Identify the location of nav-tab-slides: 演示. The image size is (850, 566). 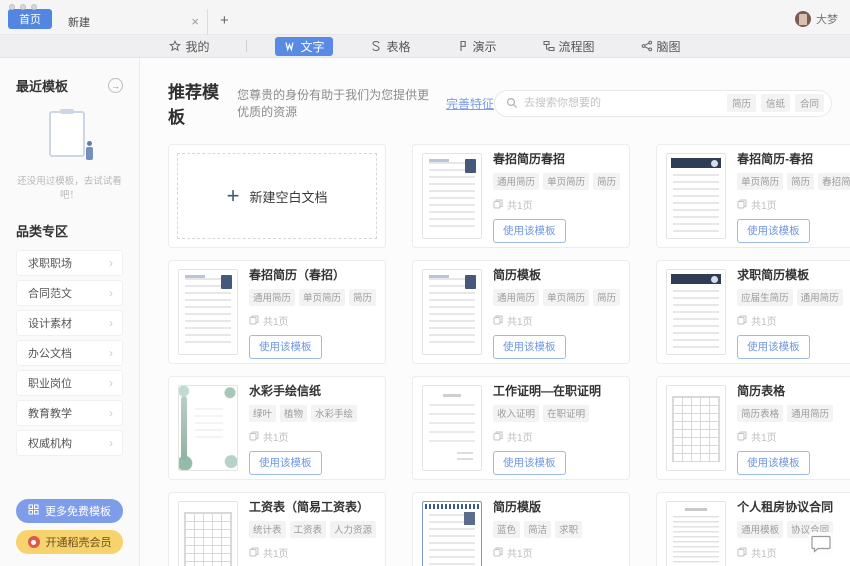
(477, 46).